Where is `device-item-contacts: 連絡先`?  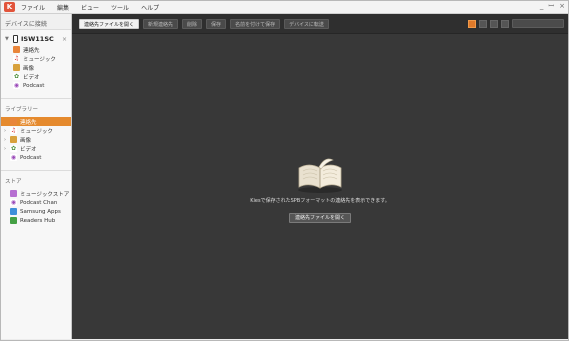
device-item-contacts: 連絡先 is located at coordinates (36, 49).